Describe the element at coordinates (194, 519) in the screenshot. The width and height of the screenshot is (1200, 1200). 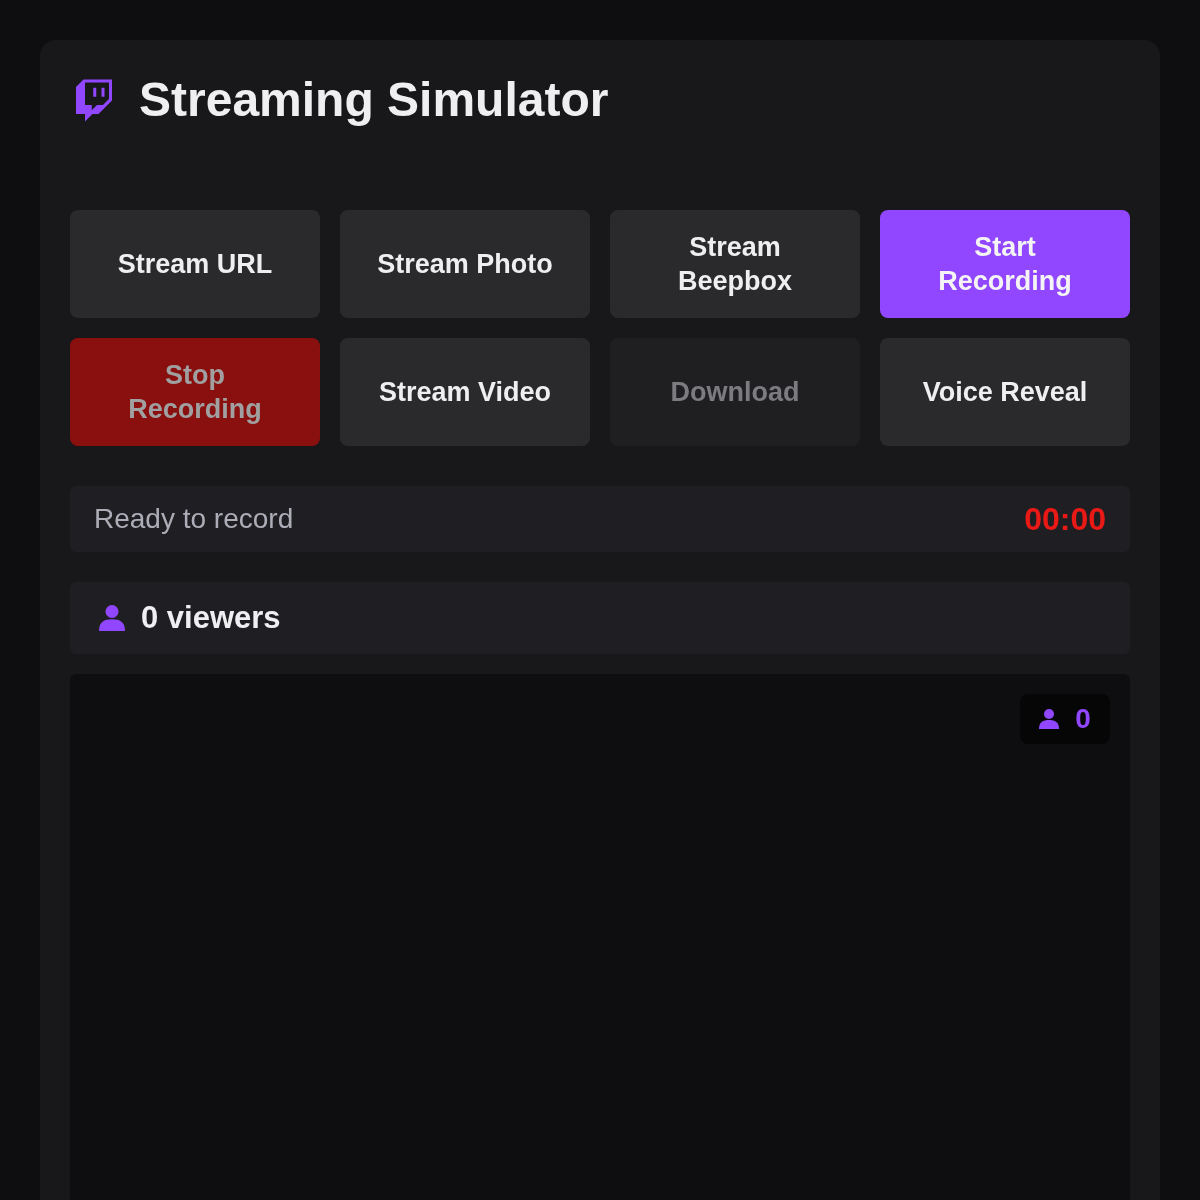
I see `status-message: Ready to record` at that location.